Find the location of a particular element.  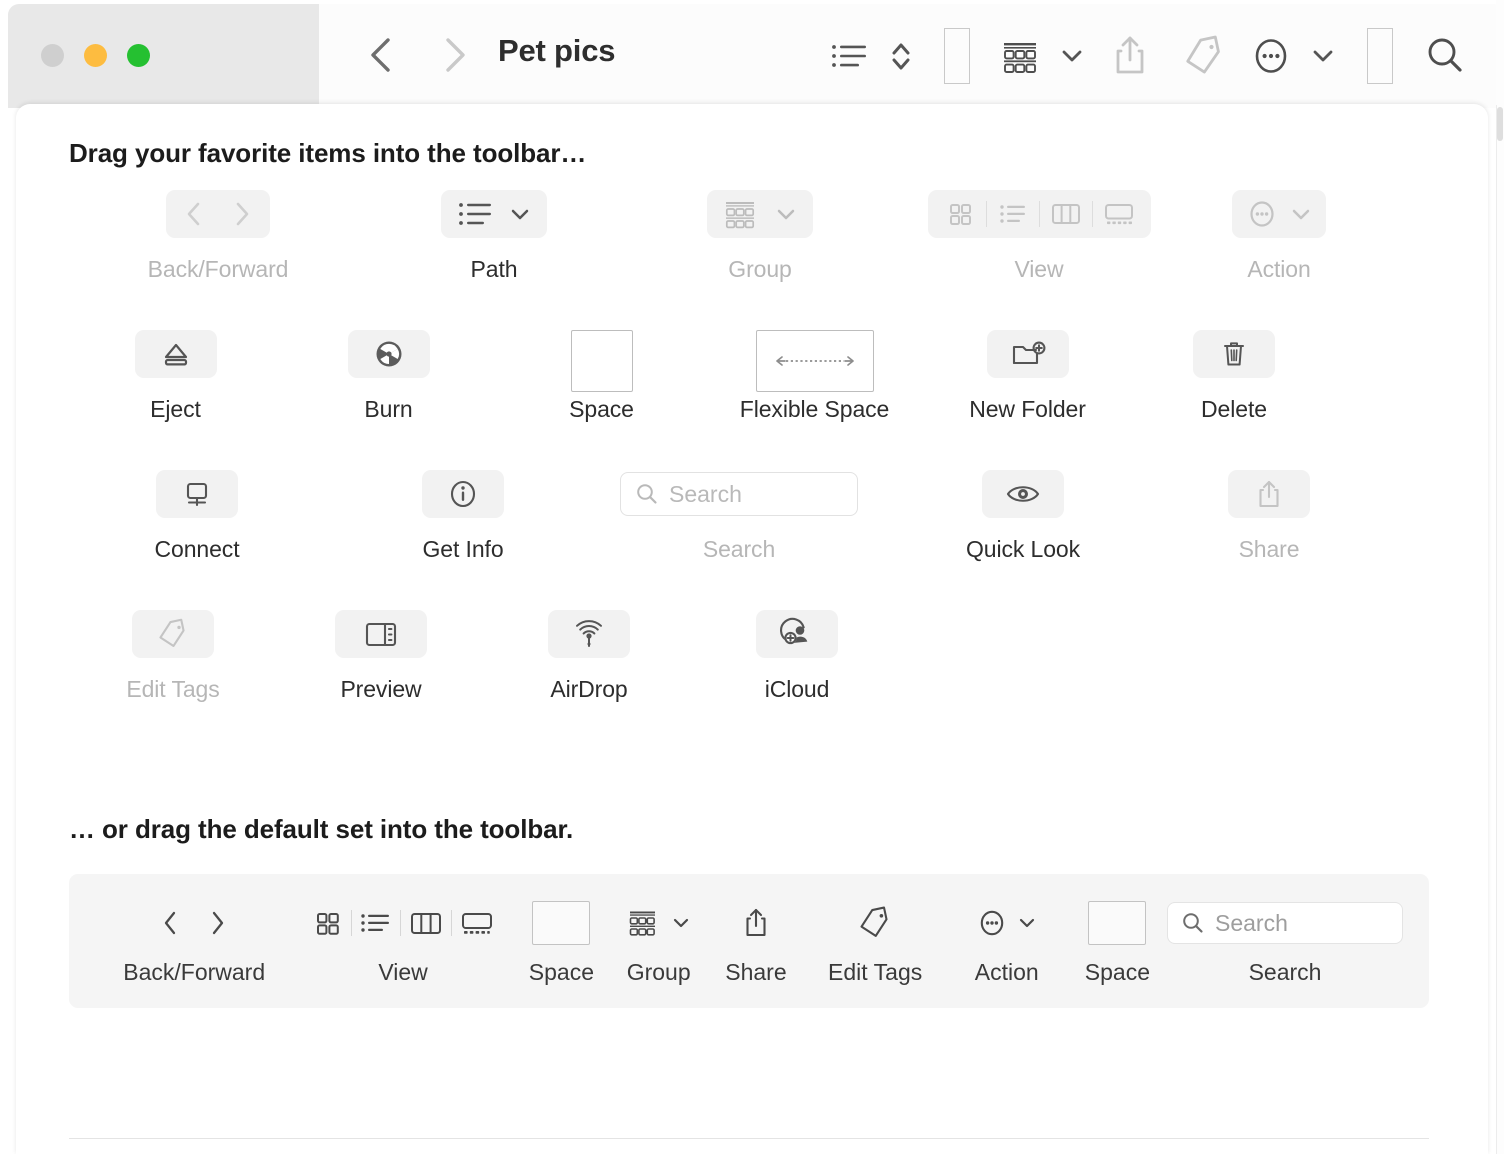

close-button is located at coordinates (52, 55).